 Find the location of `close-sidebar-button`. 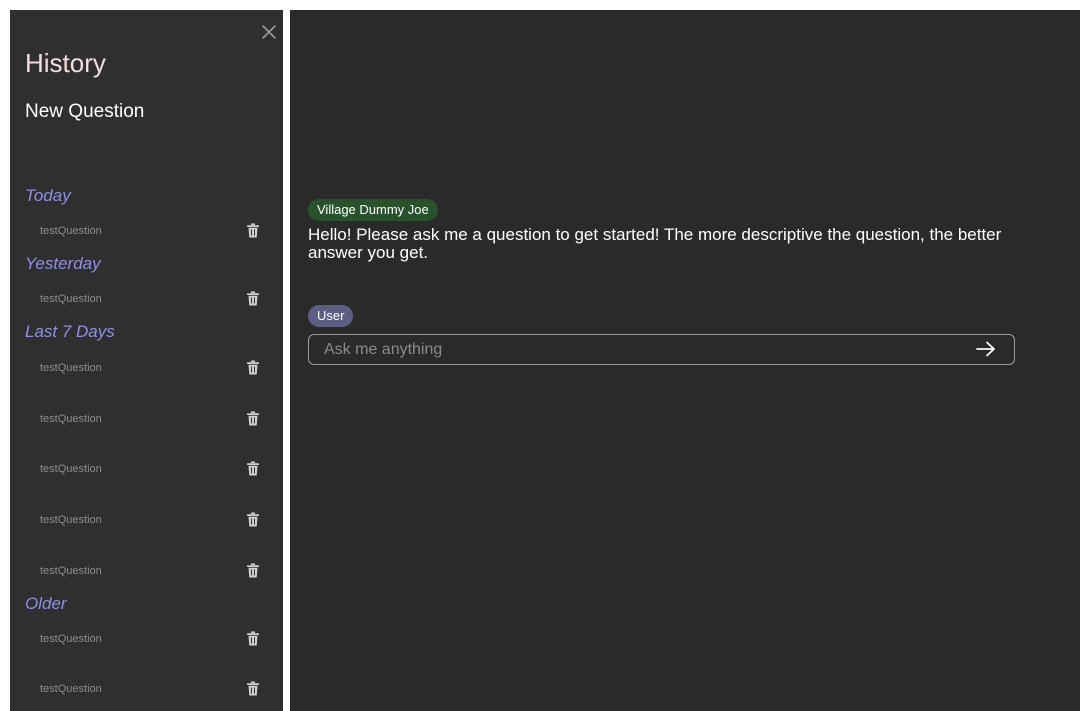

close-sidebar-button is located at coordinates (269, 32).